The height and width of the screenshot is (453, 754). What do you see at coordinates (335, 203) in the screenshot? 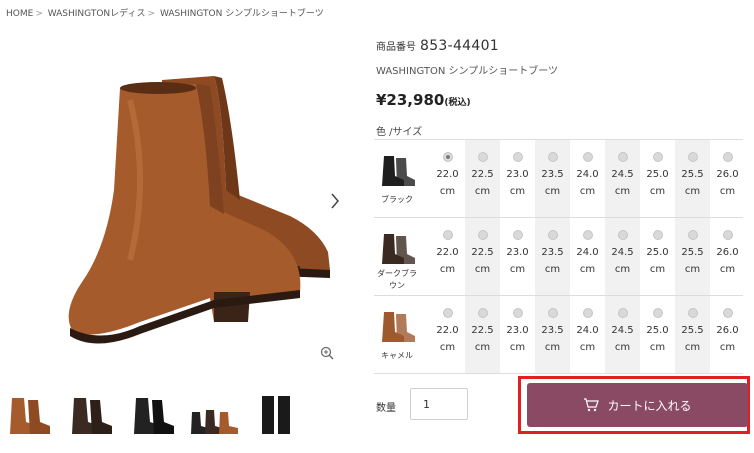
I see `next-image-arrow` at bounding box center [335, 203].